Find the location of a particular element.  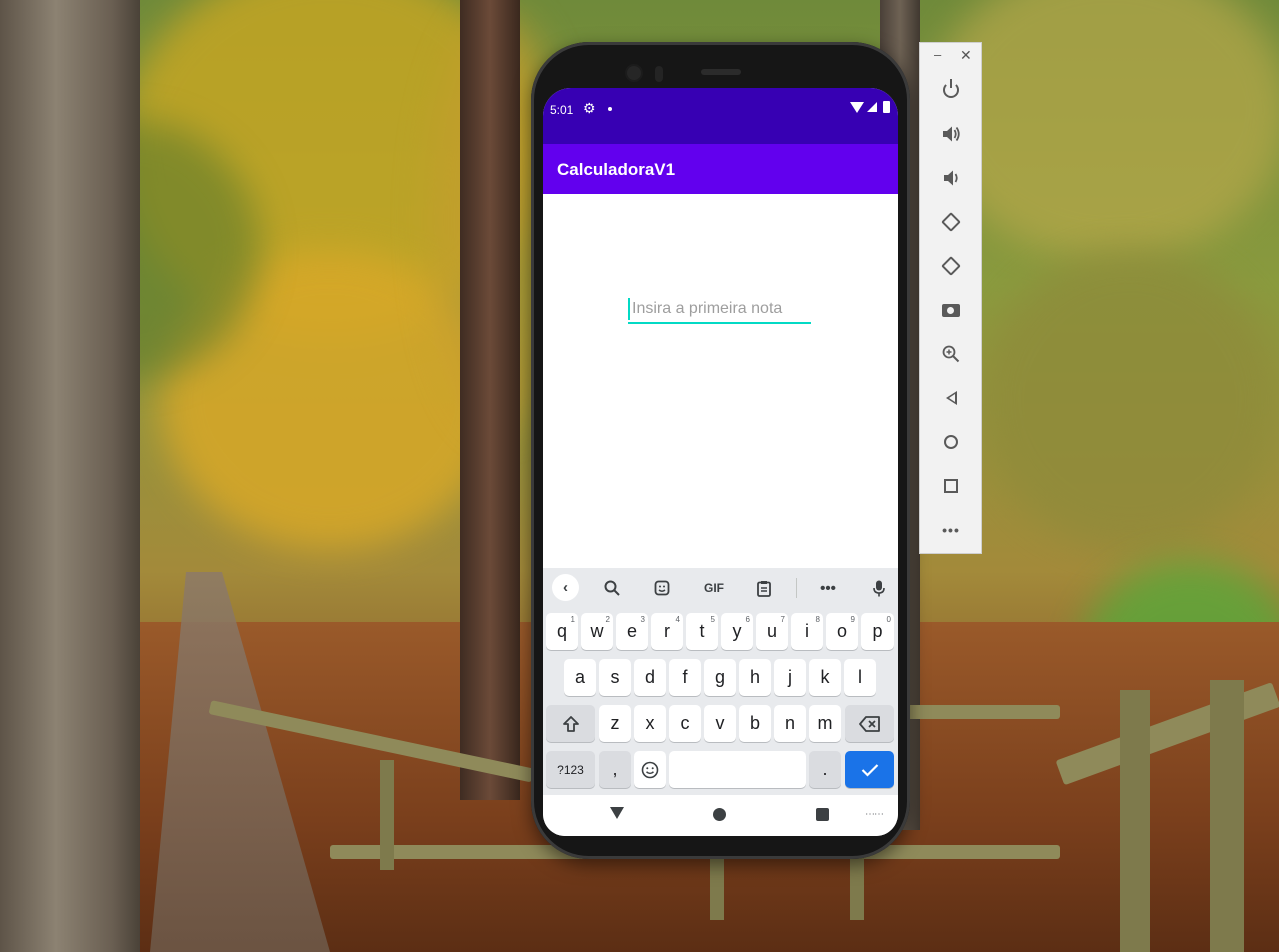

first-grade-field is located at coordinates (719, 310).